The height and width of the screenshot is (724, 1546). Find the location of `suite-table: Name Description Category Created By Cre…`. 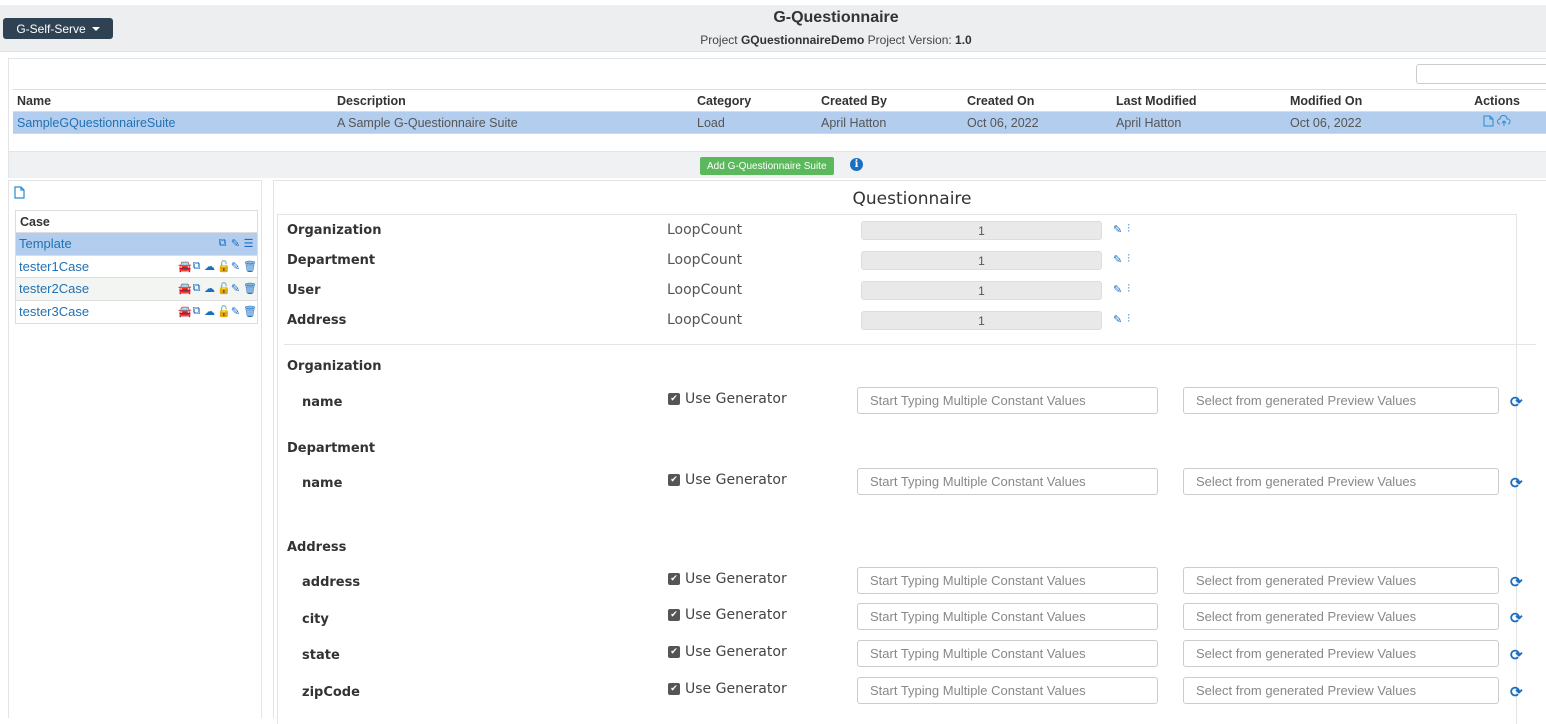

suite-table: Name Description Category Created By Cre… is located at coordinates (779, 111).